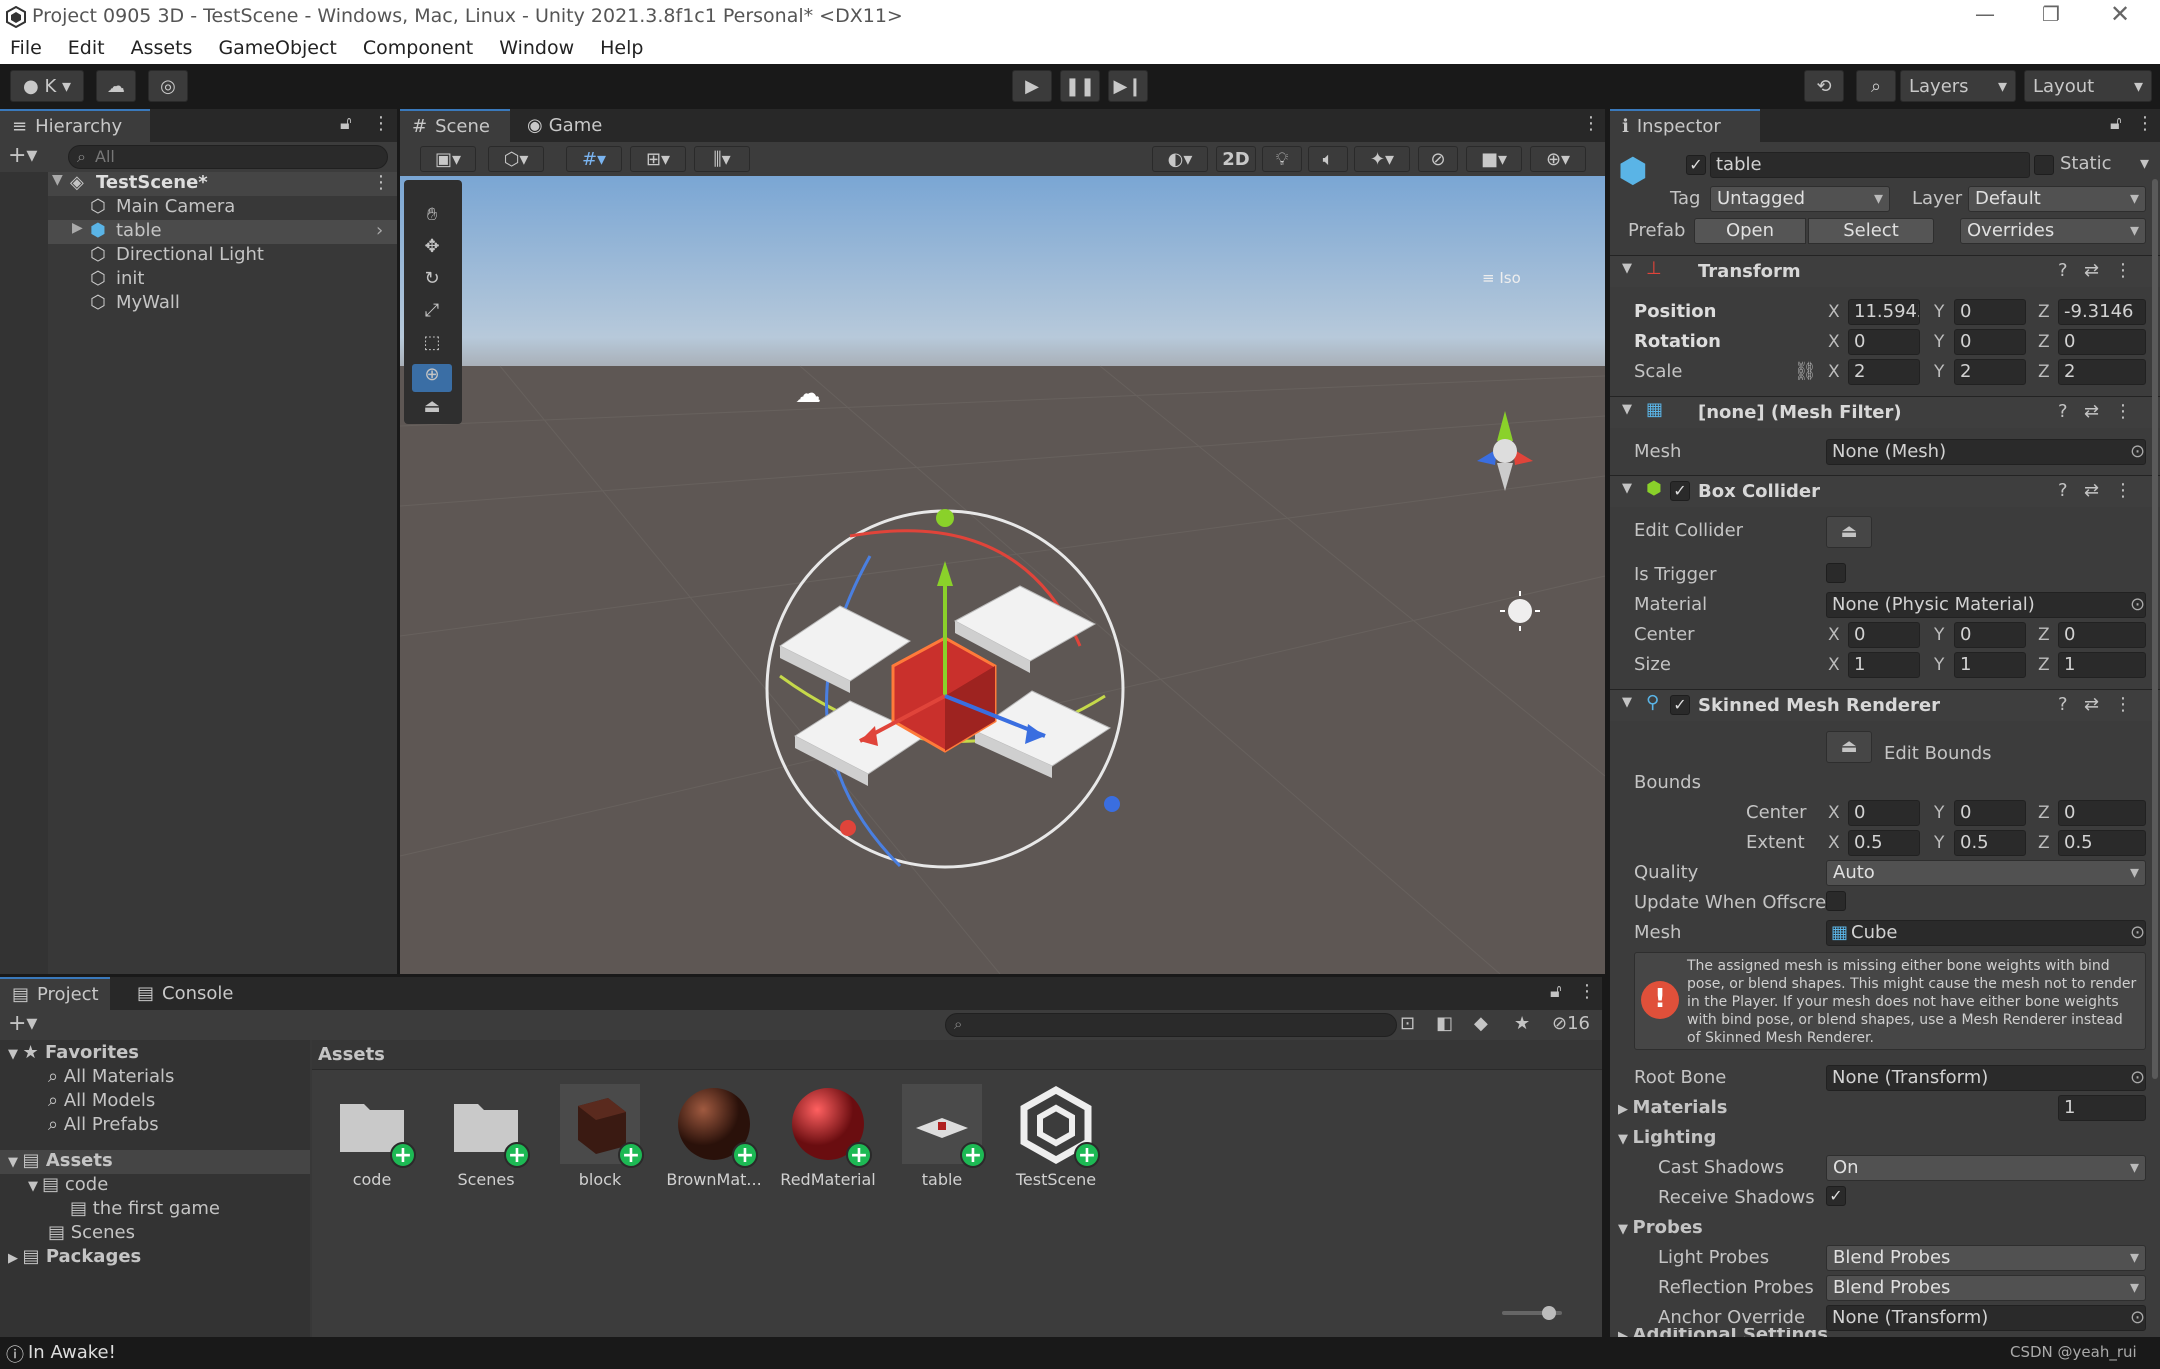 The width and height of the screenshot is (2160, 1369). I want to click on history-button: ⟲, so click(1824, 86).